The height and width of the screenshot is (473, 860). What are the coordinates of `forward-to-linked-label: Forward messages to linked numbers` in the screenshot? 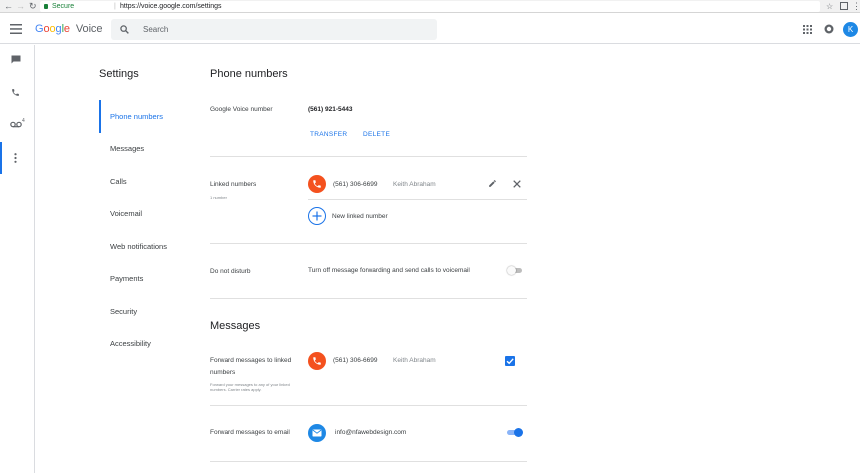 It's located at (250, 366).